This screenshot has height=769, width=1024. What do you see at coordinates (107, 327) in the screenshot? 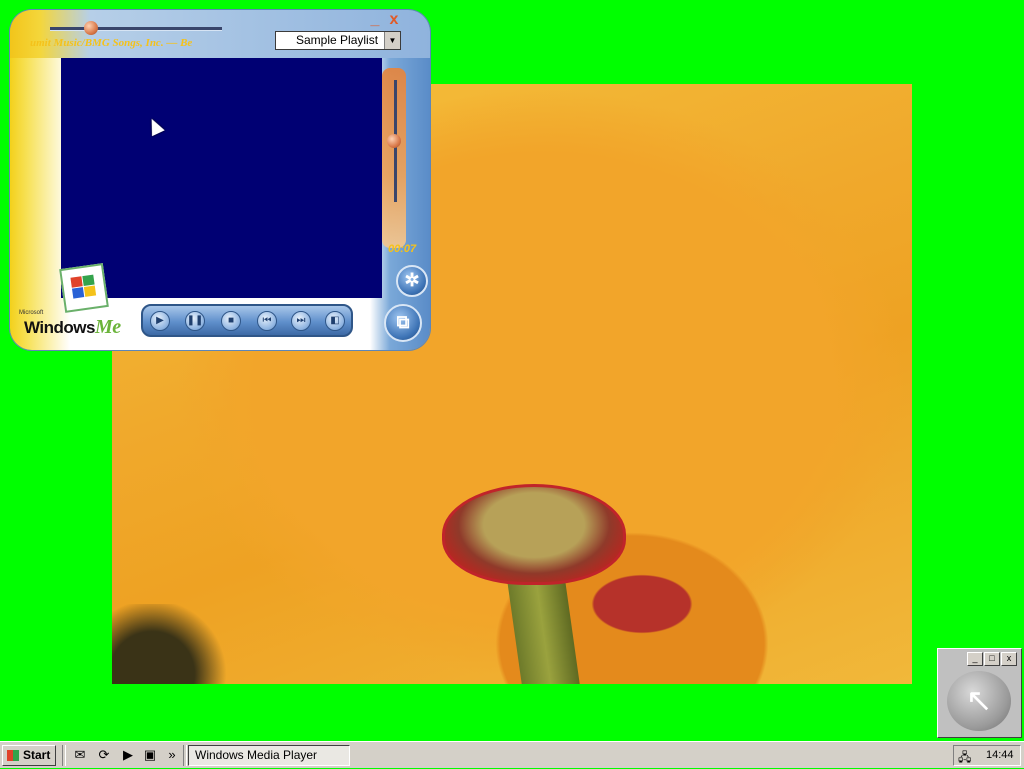
I see `logo-me: Me` at bounding box center [107, 327].